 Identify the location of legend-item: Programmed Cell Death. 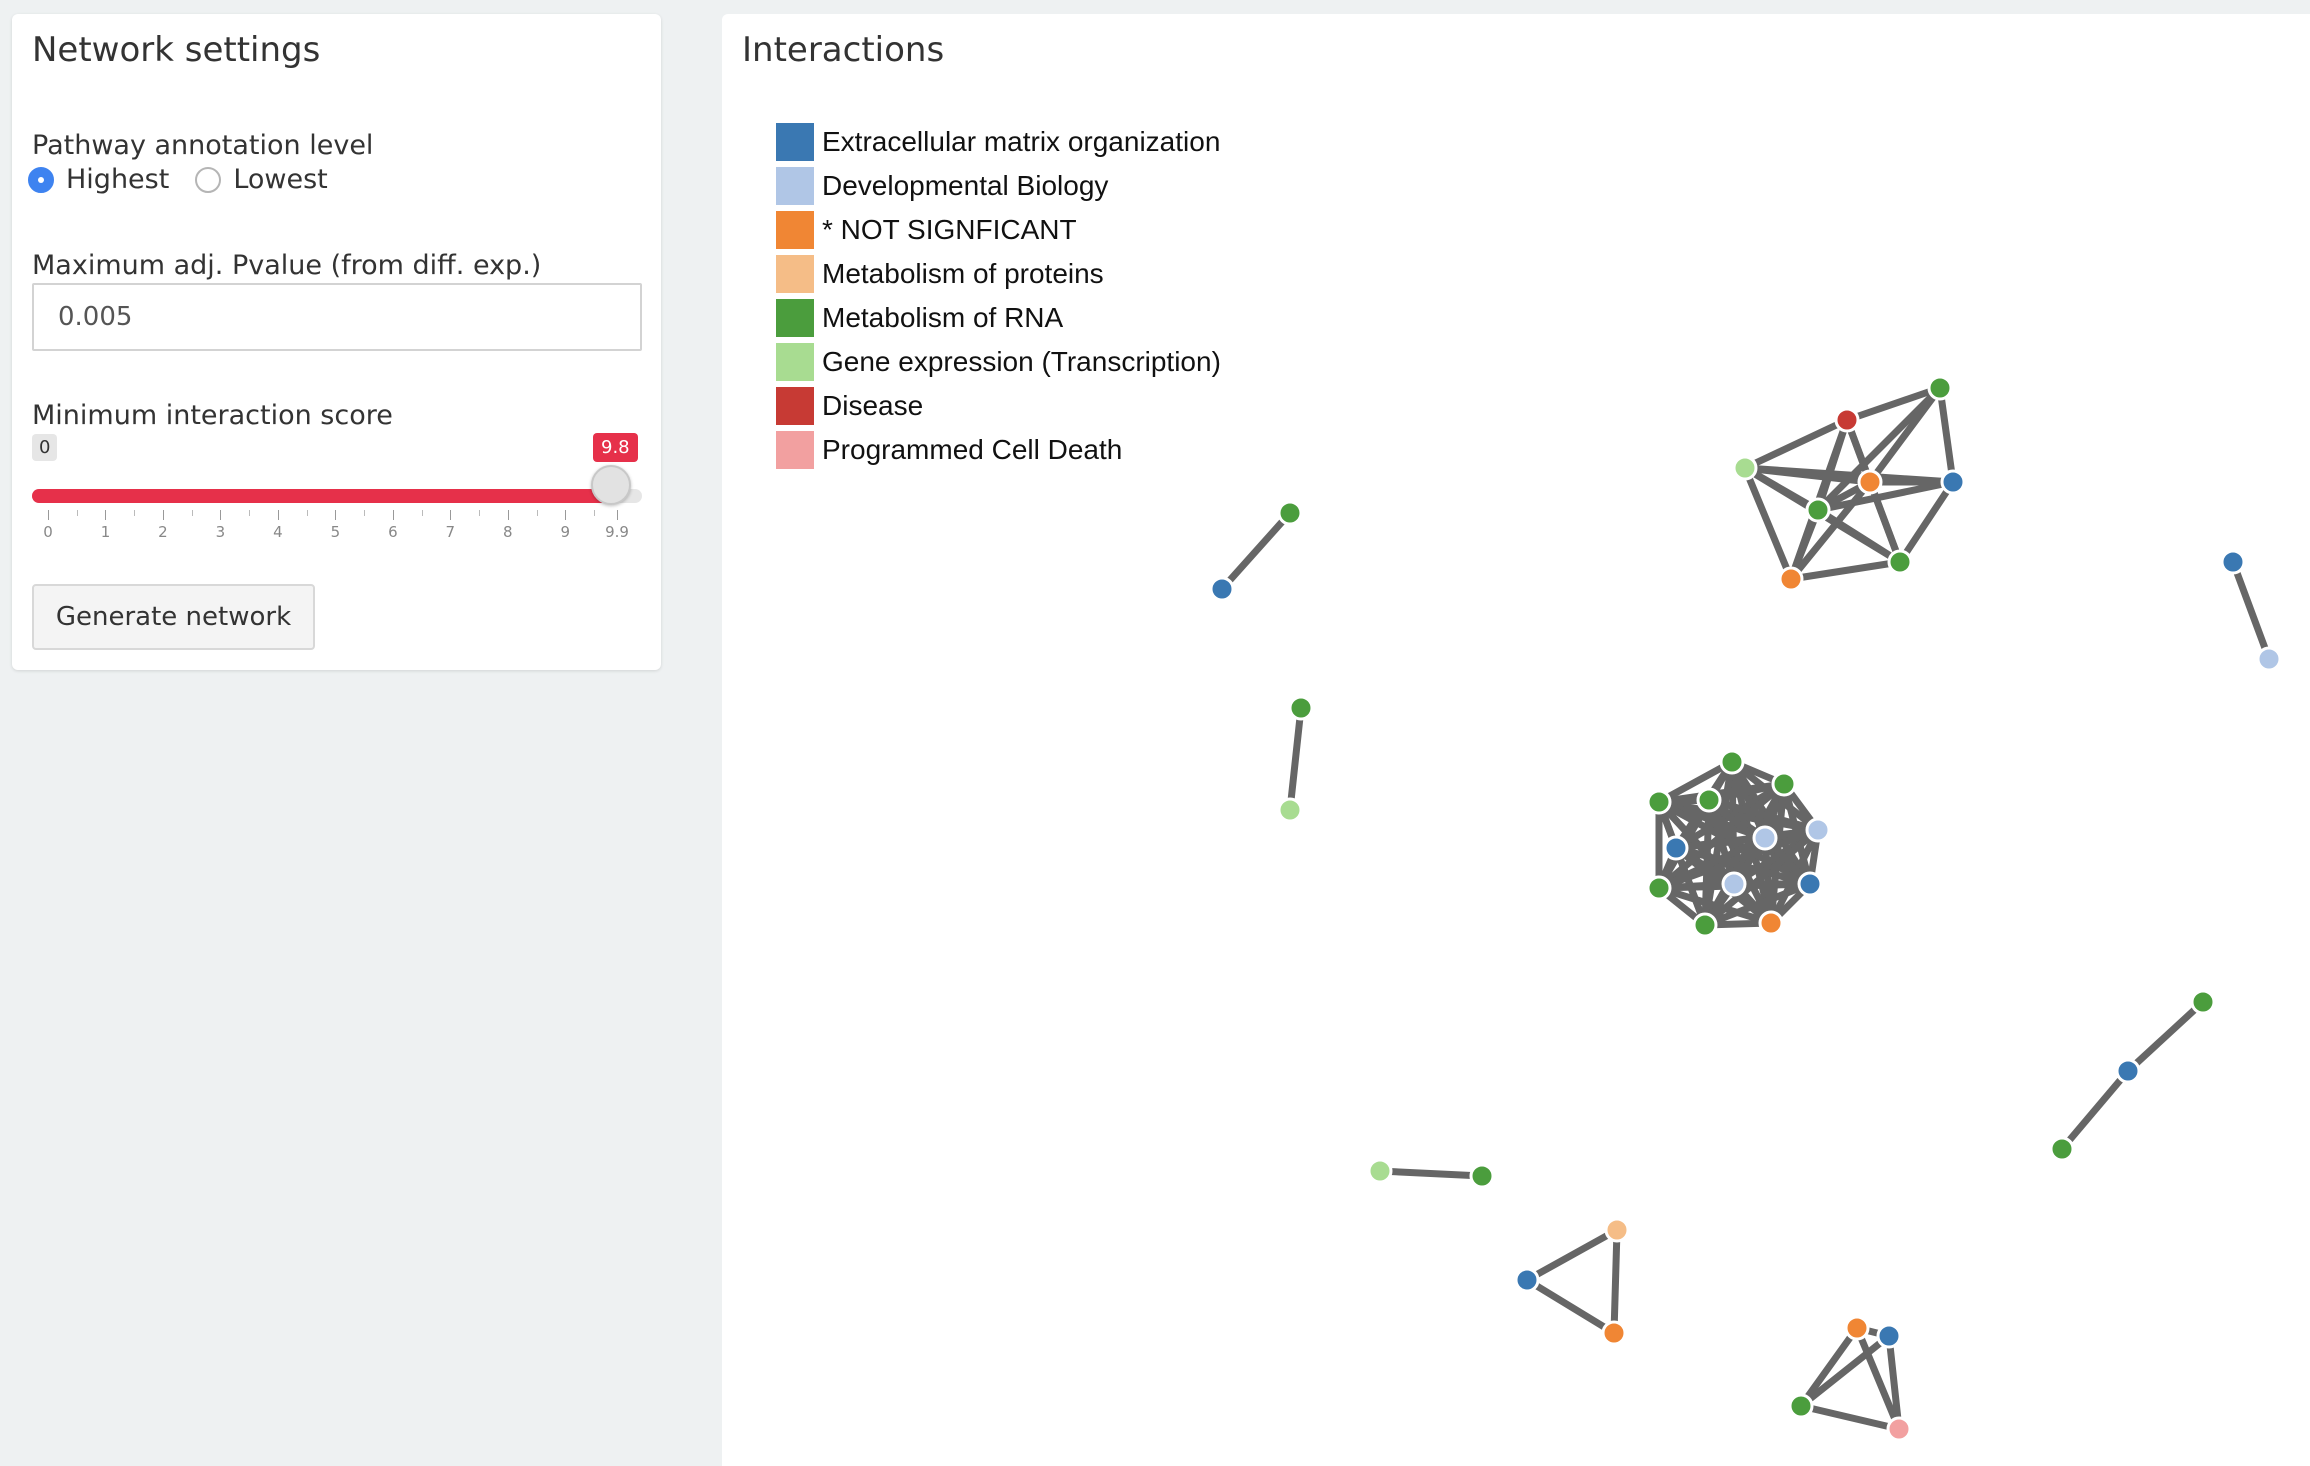
(998, 450).